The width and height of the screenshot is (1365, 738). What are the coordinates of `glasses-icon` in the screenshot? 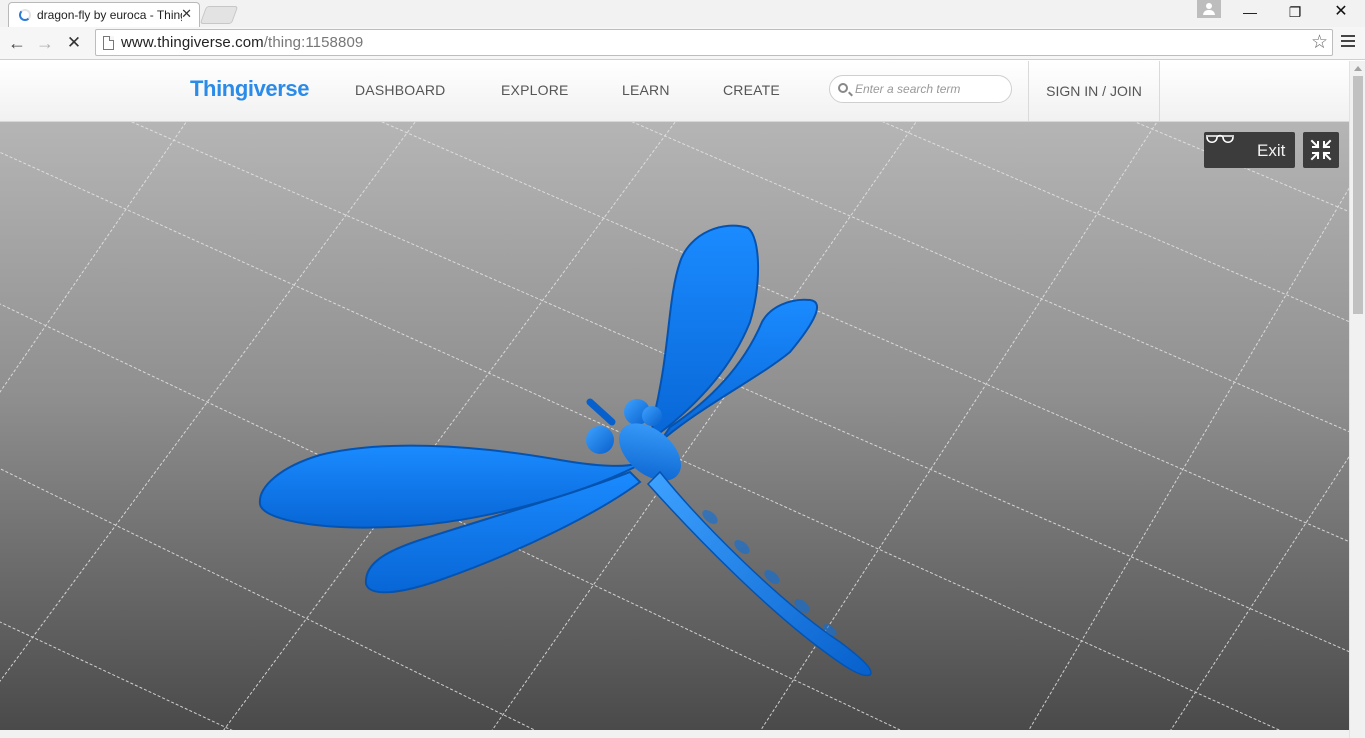 It's located at (1220, 139).